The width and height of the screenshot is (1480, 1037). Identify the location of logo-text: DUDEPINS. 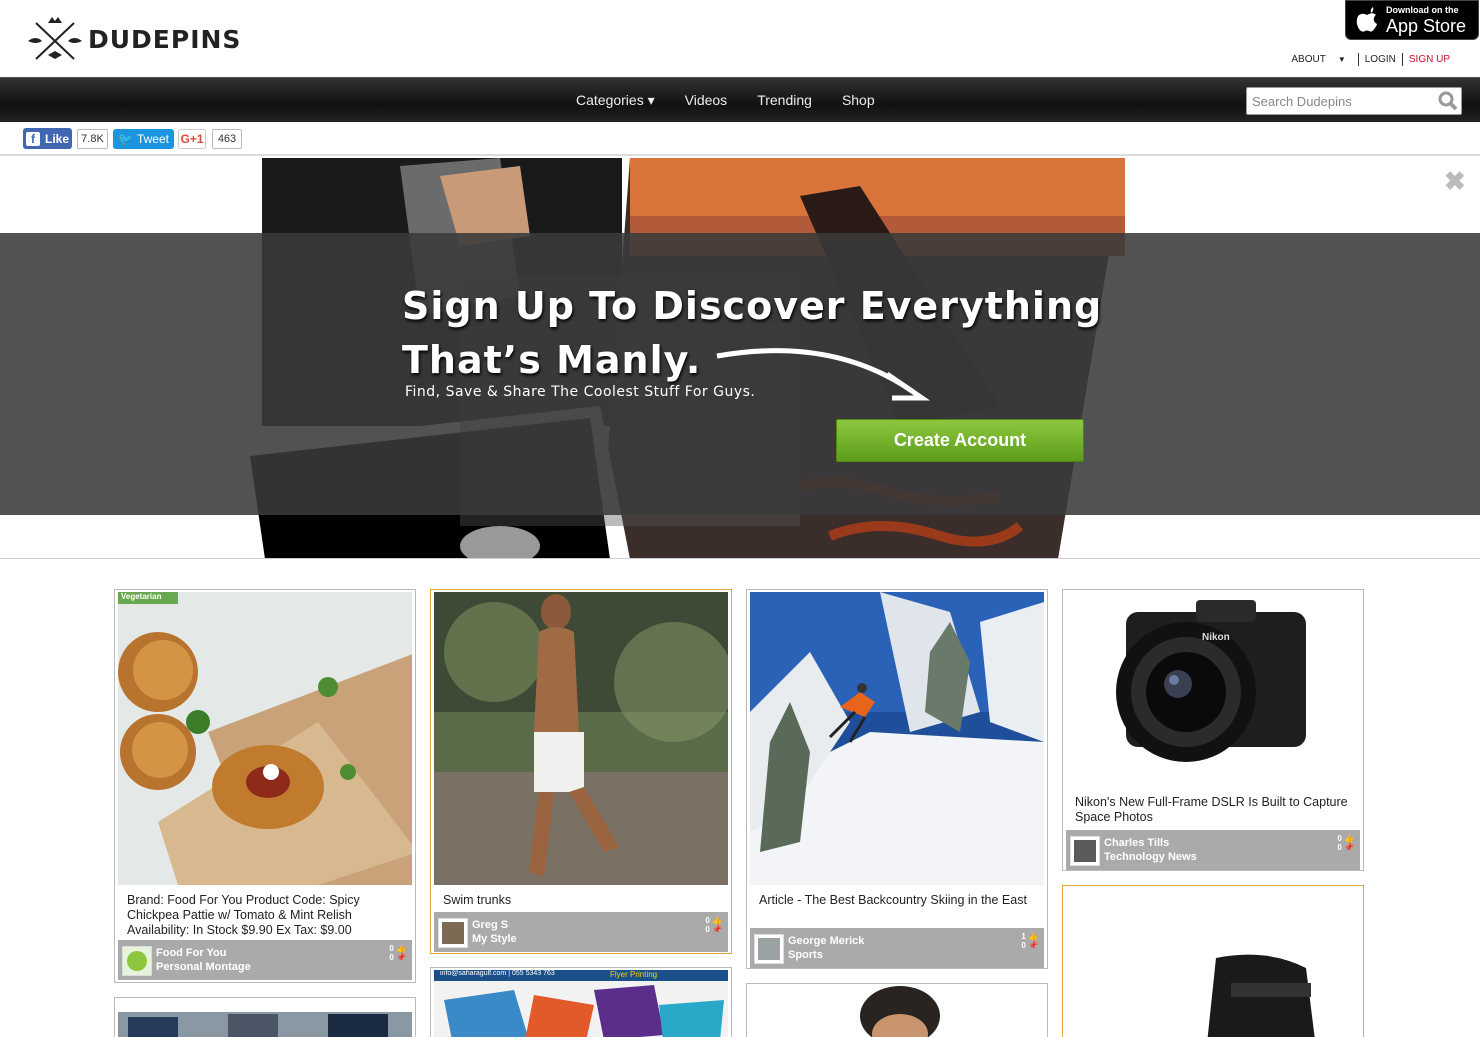
(165, 39).